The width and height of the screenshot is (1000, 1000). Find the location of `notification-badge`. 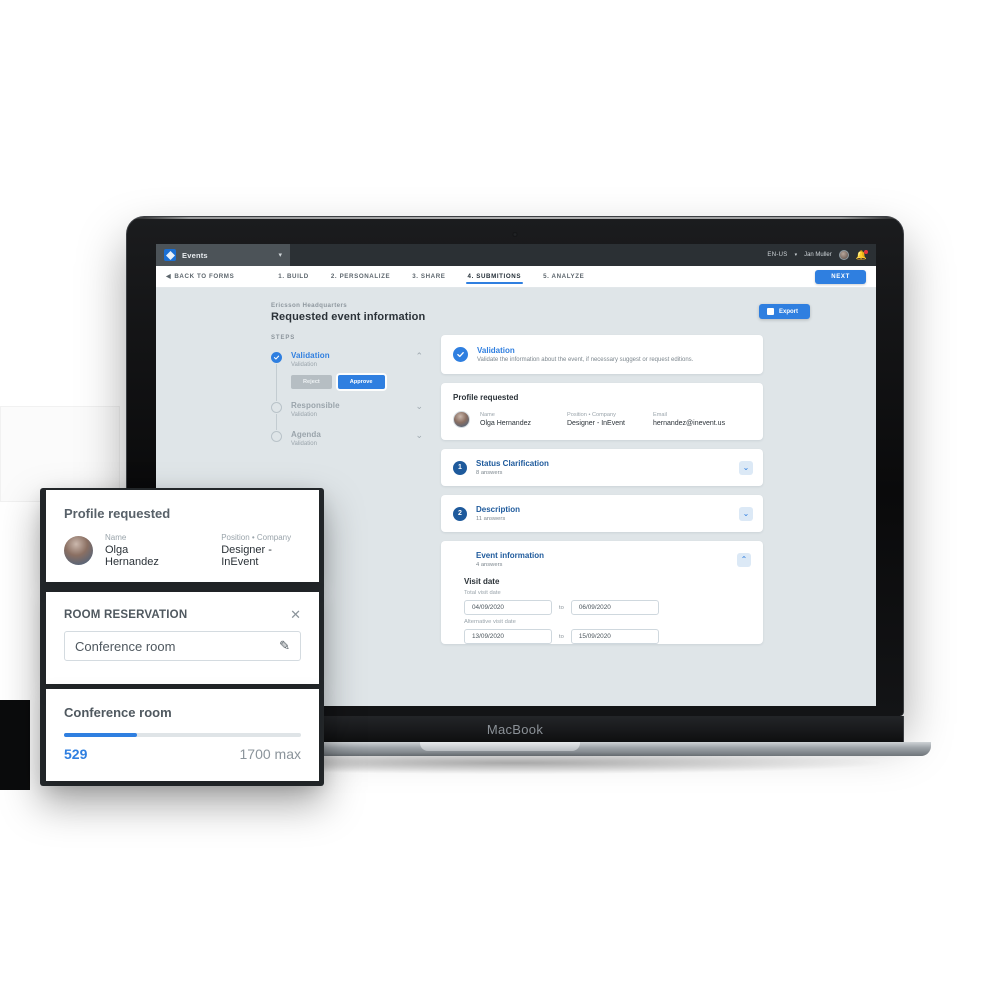

notification-badge is located at coordinates (866, 251).